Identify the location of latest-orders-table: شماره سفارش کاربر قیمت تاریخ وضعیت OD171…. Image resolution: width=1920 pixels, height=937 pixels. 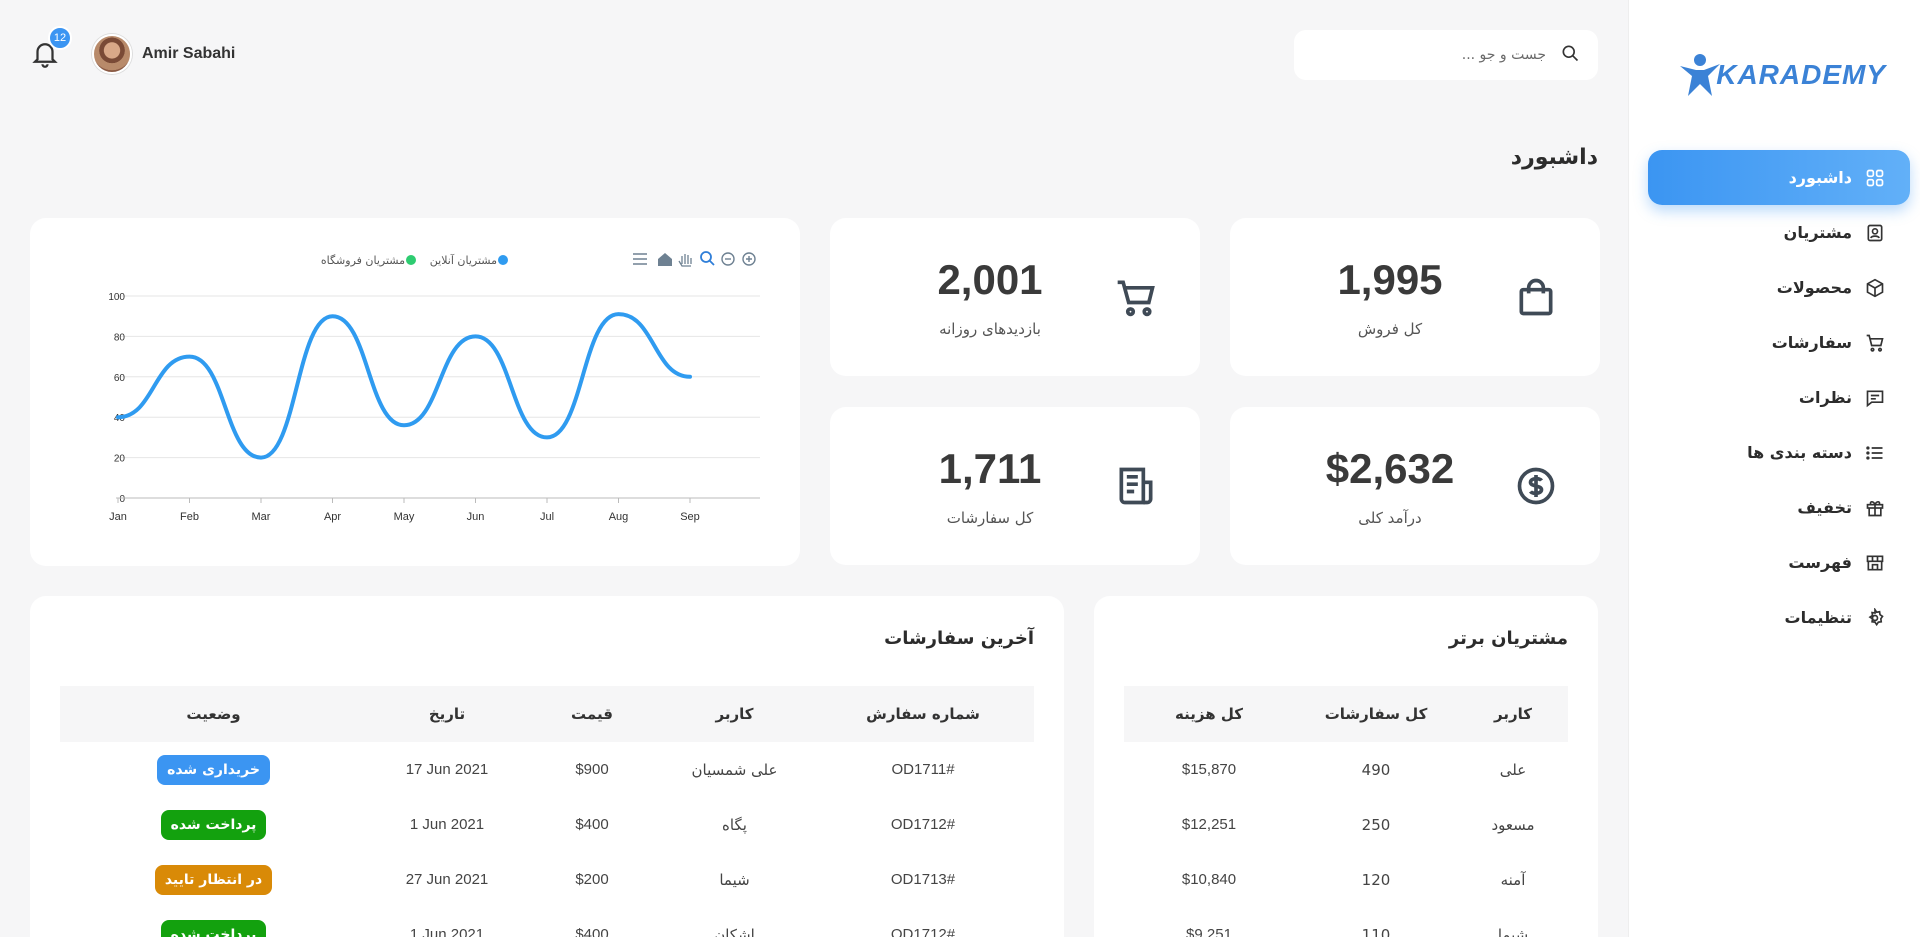
(547, 811).